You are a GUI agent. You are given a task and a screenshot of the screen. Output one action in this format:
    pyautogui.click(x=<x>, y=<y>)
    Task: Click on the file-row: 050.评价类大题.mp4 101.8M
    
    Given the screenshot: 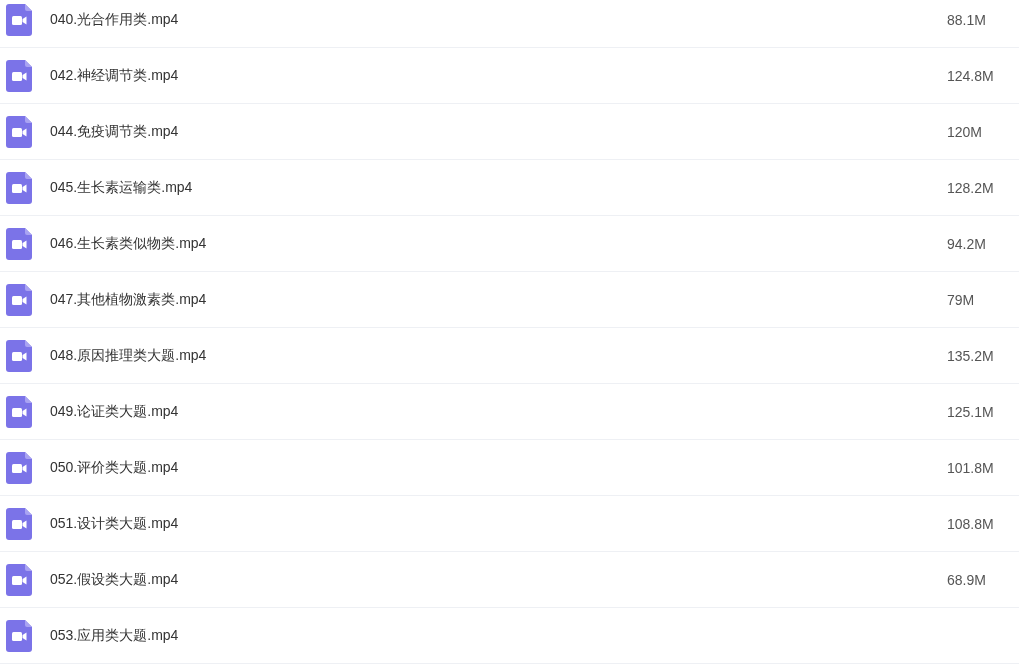 What is the action you would take?
    pyautogui.click(x=509, y=468)
    